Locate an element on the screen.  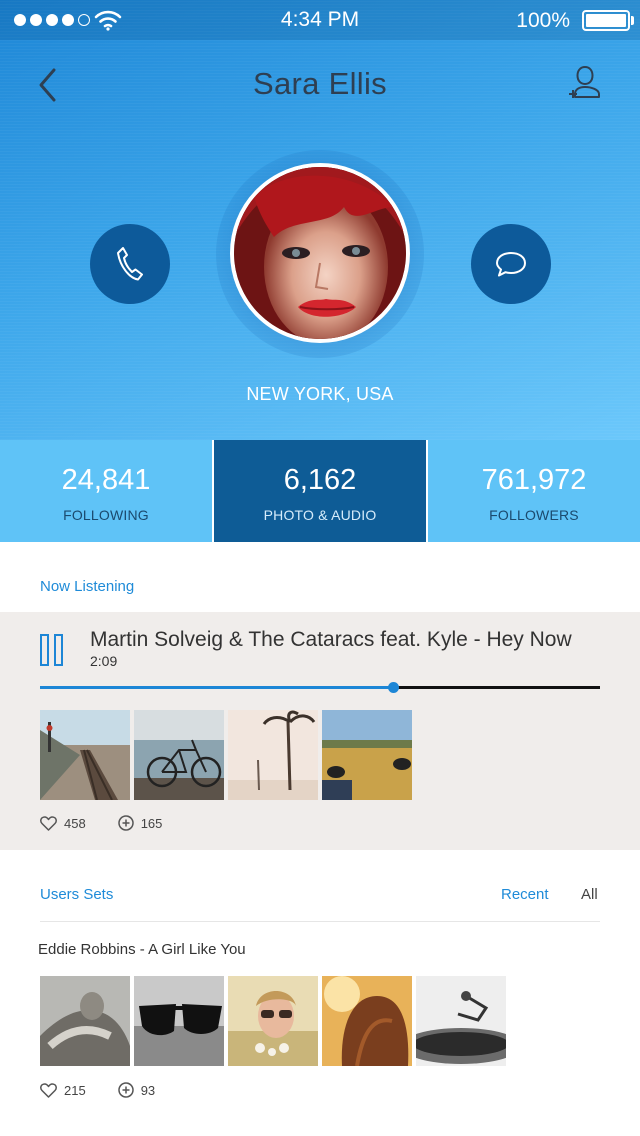
stat-label: PHOTO & AUDIO is located at coordinates (320, 515).